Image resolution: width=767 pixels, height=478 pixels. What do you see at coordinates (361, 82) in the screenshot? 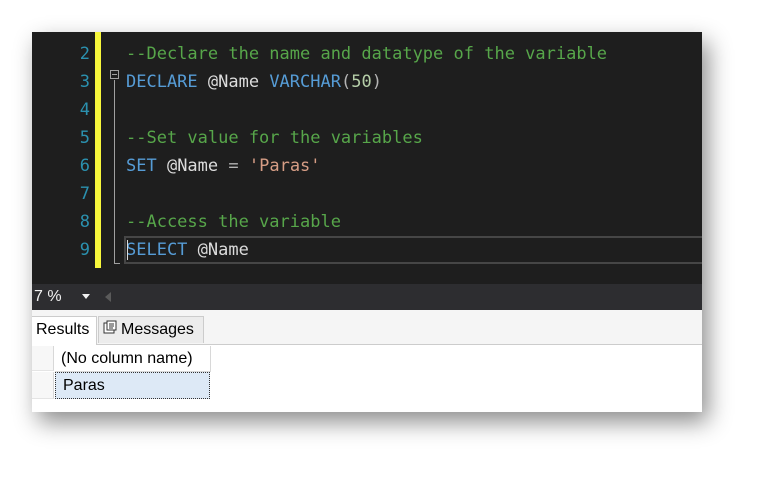
I see `code-token: 50` at bounding box center [361, 82].